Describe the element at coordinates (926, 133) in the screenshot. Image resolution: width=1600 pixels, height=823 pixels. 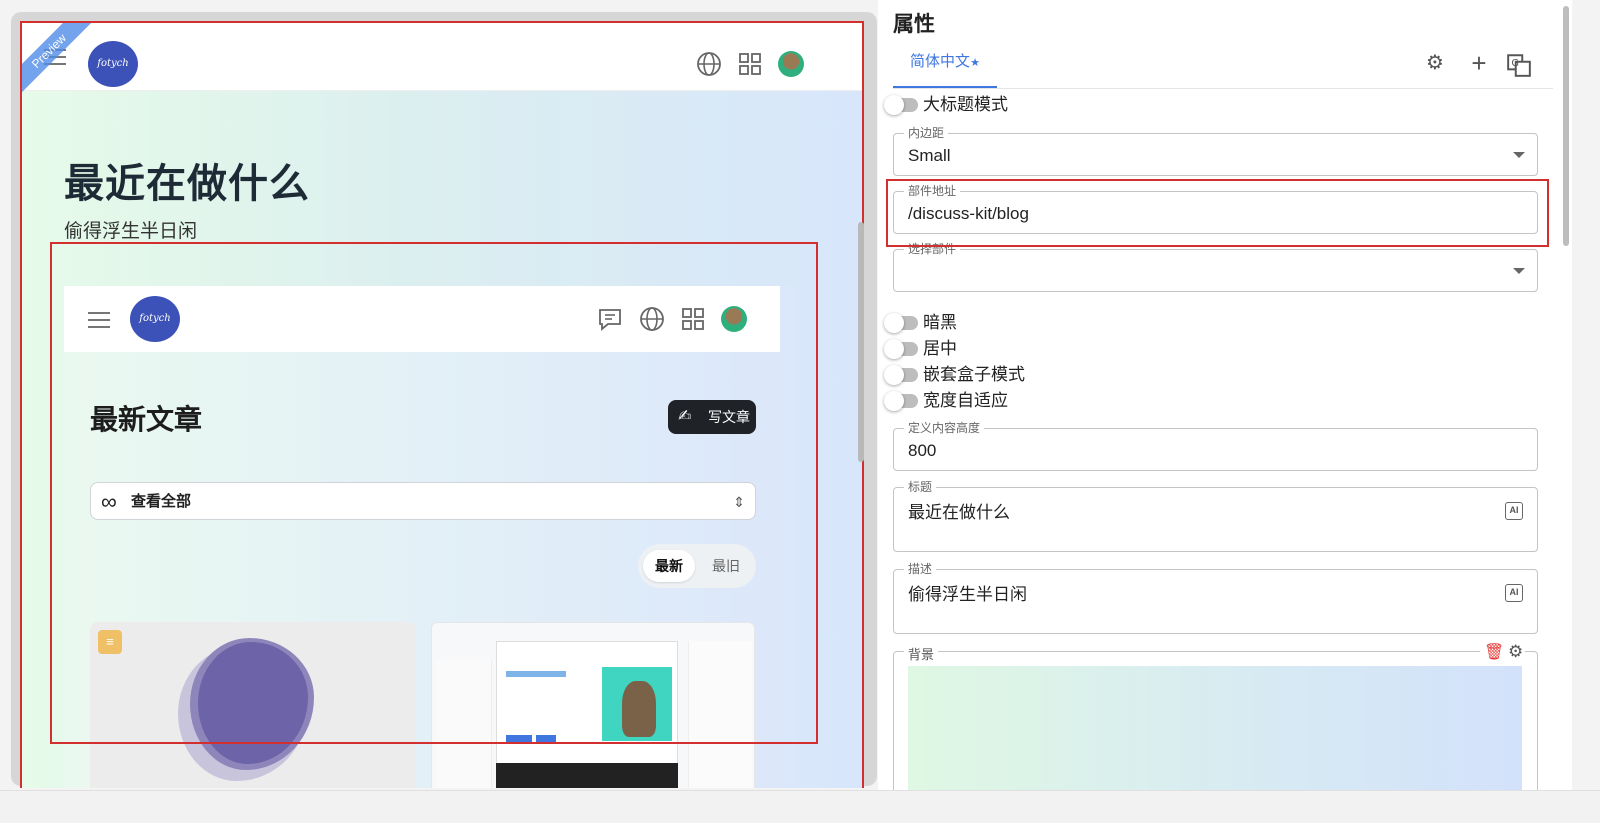
I see `field-label: 内边距` at that location.